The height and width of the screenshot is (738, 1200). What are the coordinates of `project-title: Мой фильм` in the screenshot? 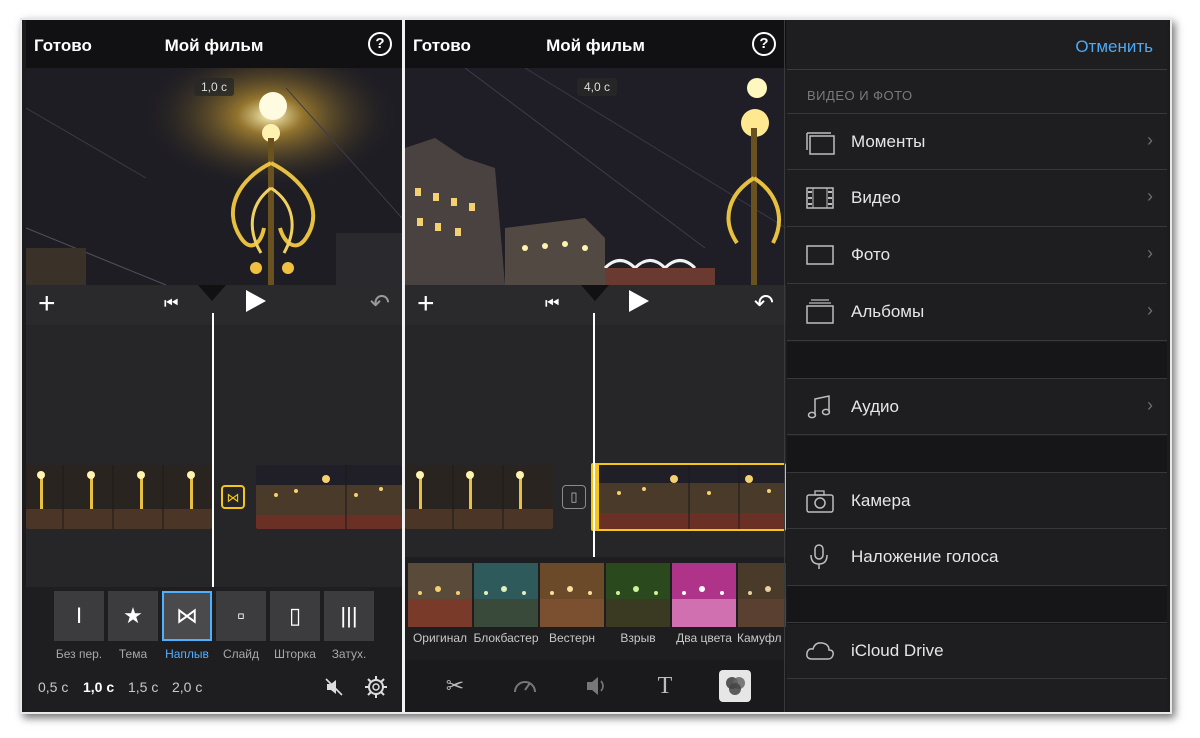 It's located at (214, 45).